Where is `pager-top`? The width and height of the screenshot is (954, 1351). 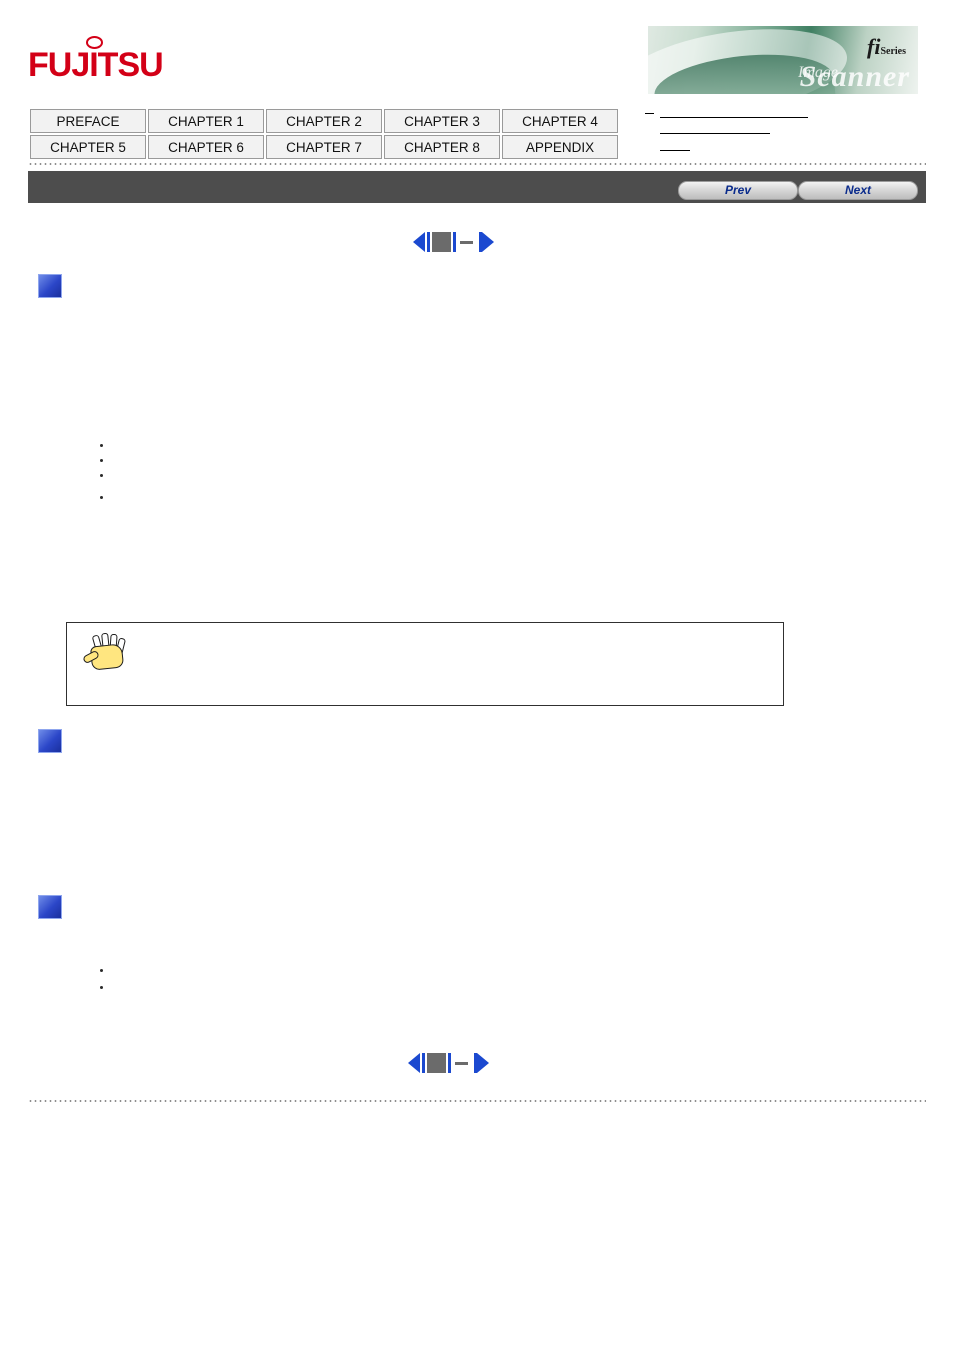 pager-top is located at coordinates (453, 242).